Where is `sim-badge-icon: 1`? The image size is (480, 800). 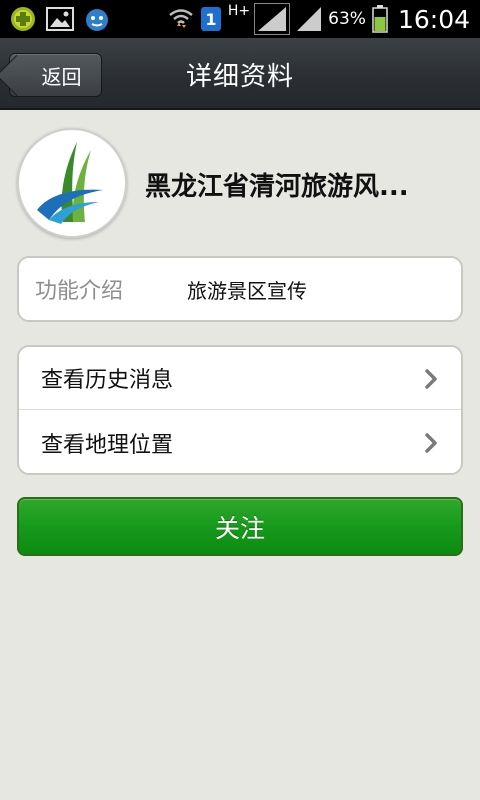
sim-badge-icon: 1 is located at coordinates (211, 19).